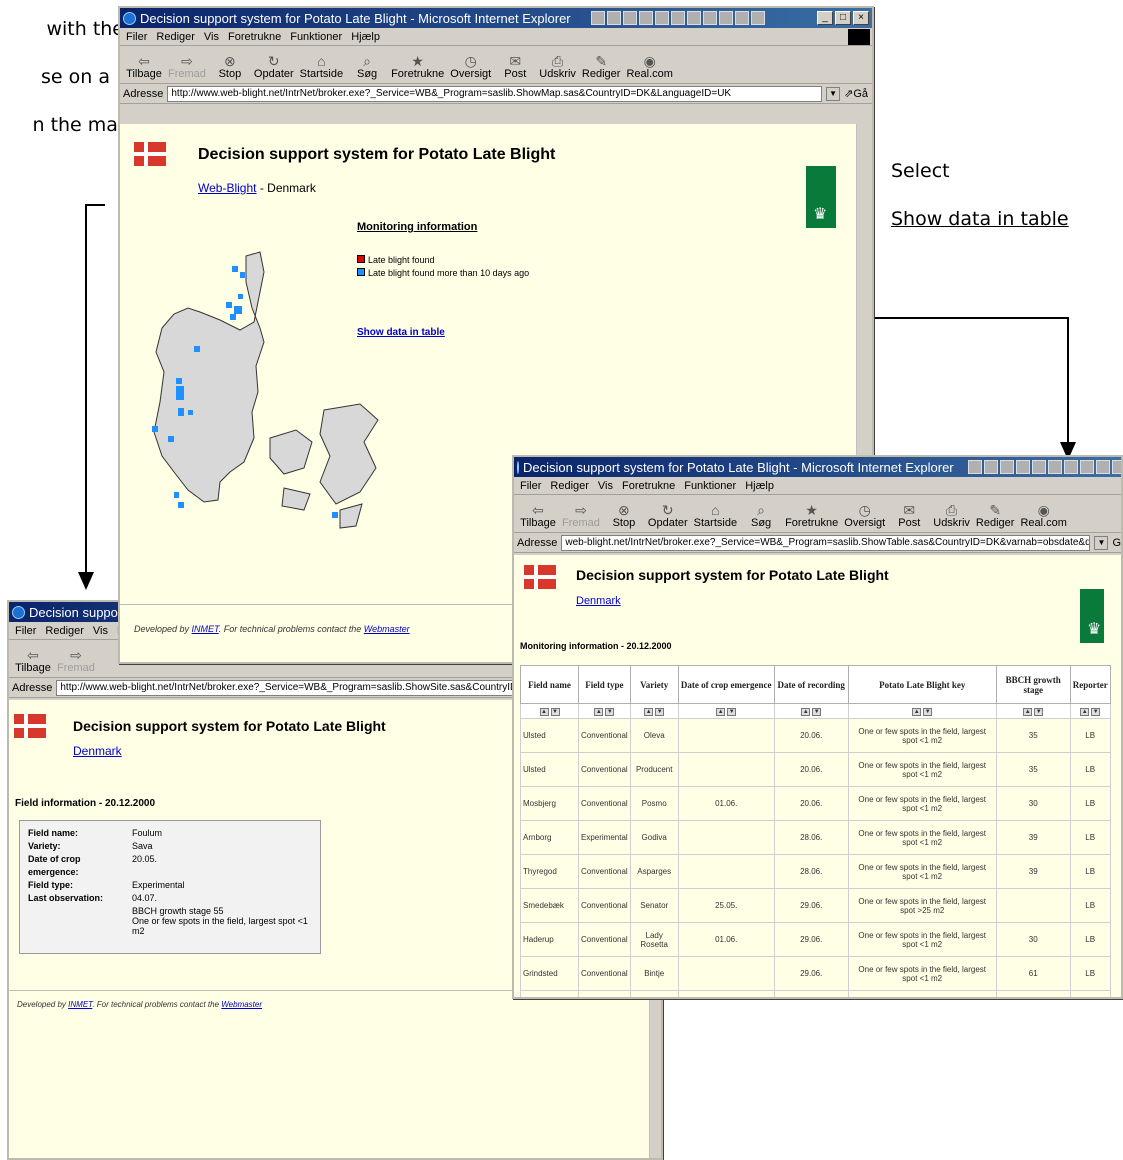 This screenshot has height=1160, width=1123. What do you see at coordinates (18, 612) in the screenshot?
I see `ie-icon` at bounding box center [18, 612].